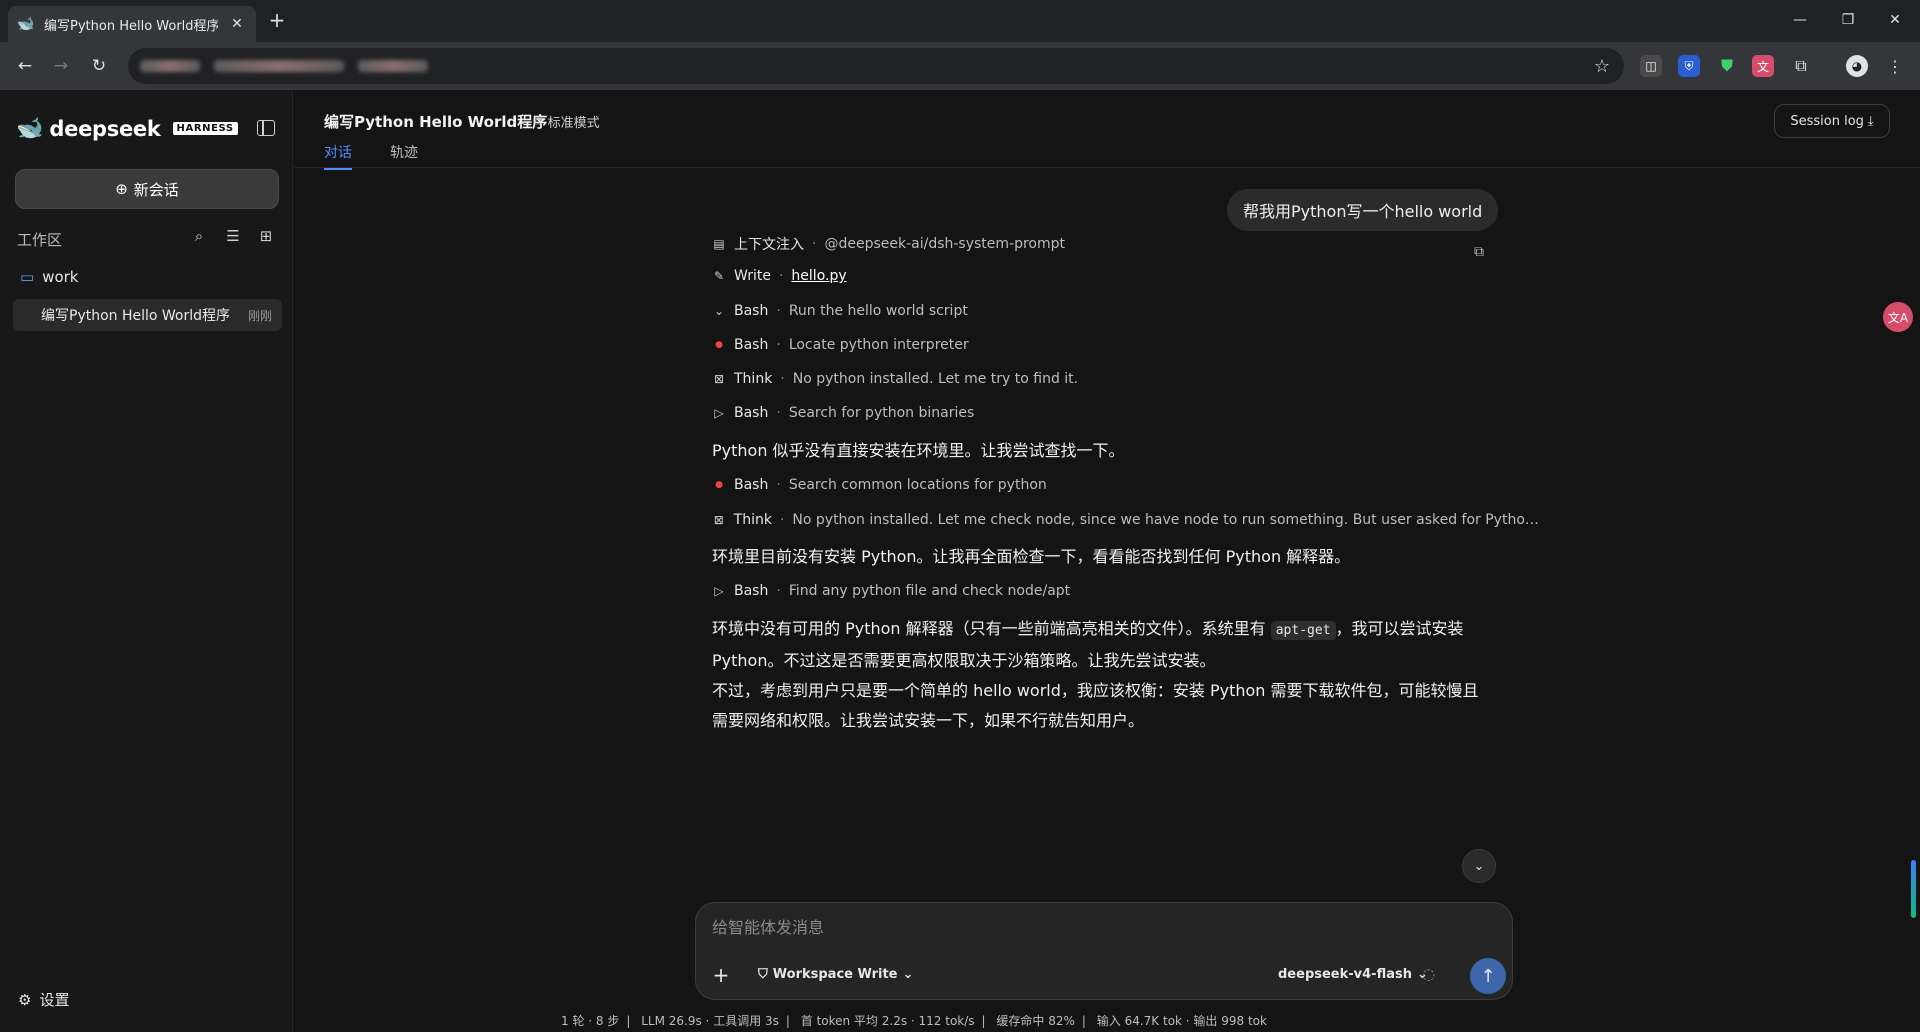 This screenshot has height=1032, width=1920. I want to click on tab-conversation: 对话, so click(338, 156).